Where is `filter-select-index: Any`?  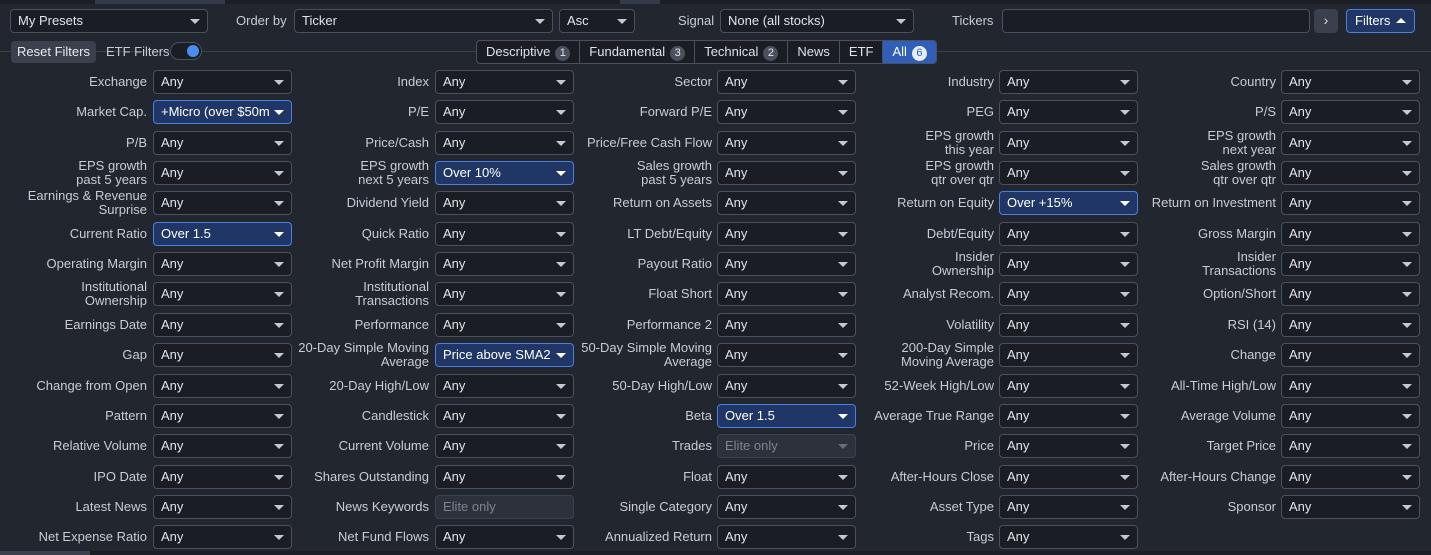 filter-select-index: Any is located at coordinates (504, 82).